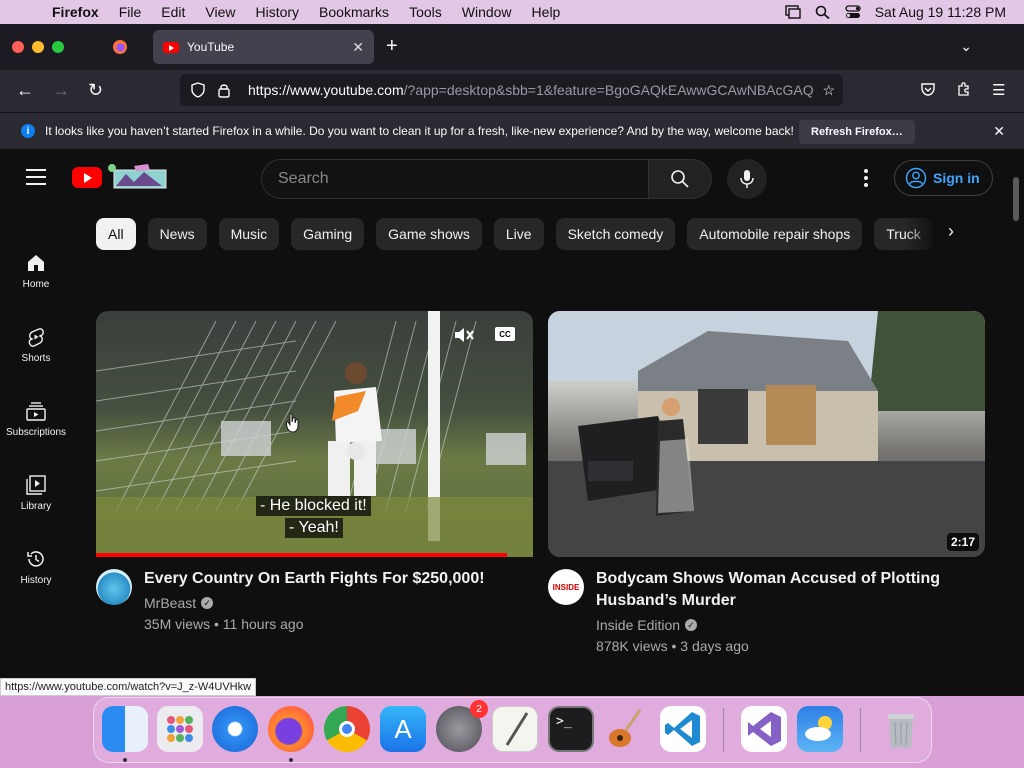  What do you see at coordinates (518, 234) in the screenshot?
I see `chip-live: Live` at bounding box center [518, 234].